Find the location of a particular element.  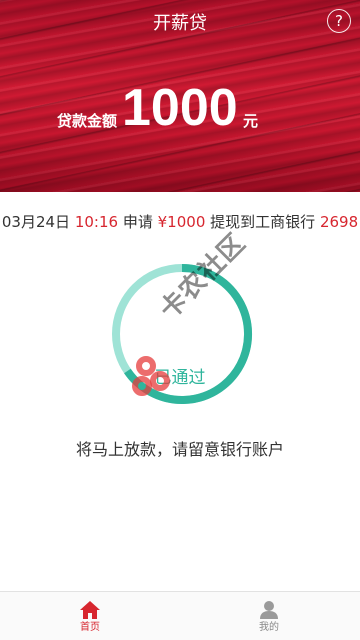

application-date: 03月24日 is located at coordinates (36, 222).